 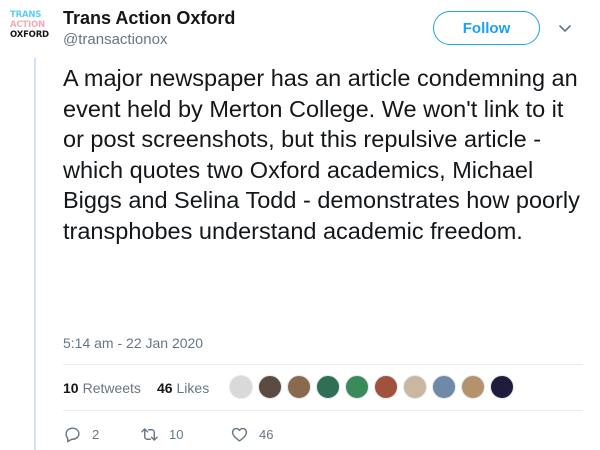 What do you see at coordinates (176, 434) in the screenshot?
I see `retweet-count: 10` at bounding box center [176, 434].